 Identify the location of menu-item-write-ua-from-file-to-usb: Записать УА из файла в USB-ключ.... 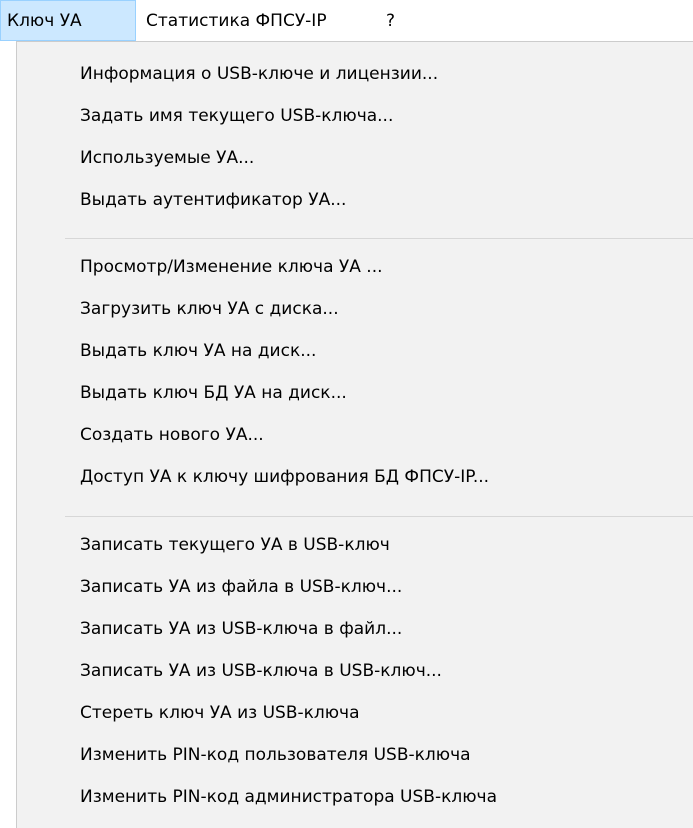
(355, 587).